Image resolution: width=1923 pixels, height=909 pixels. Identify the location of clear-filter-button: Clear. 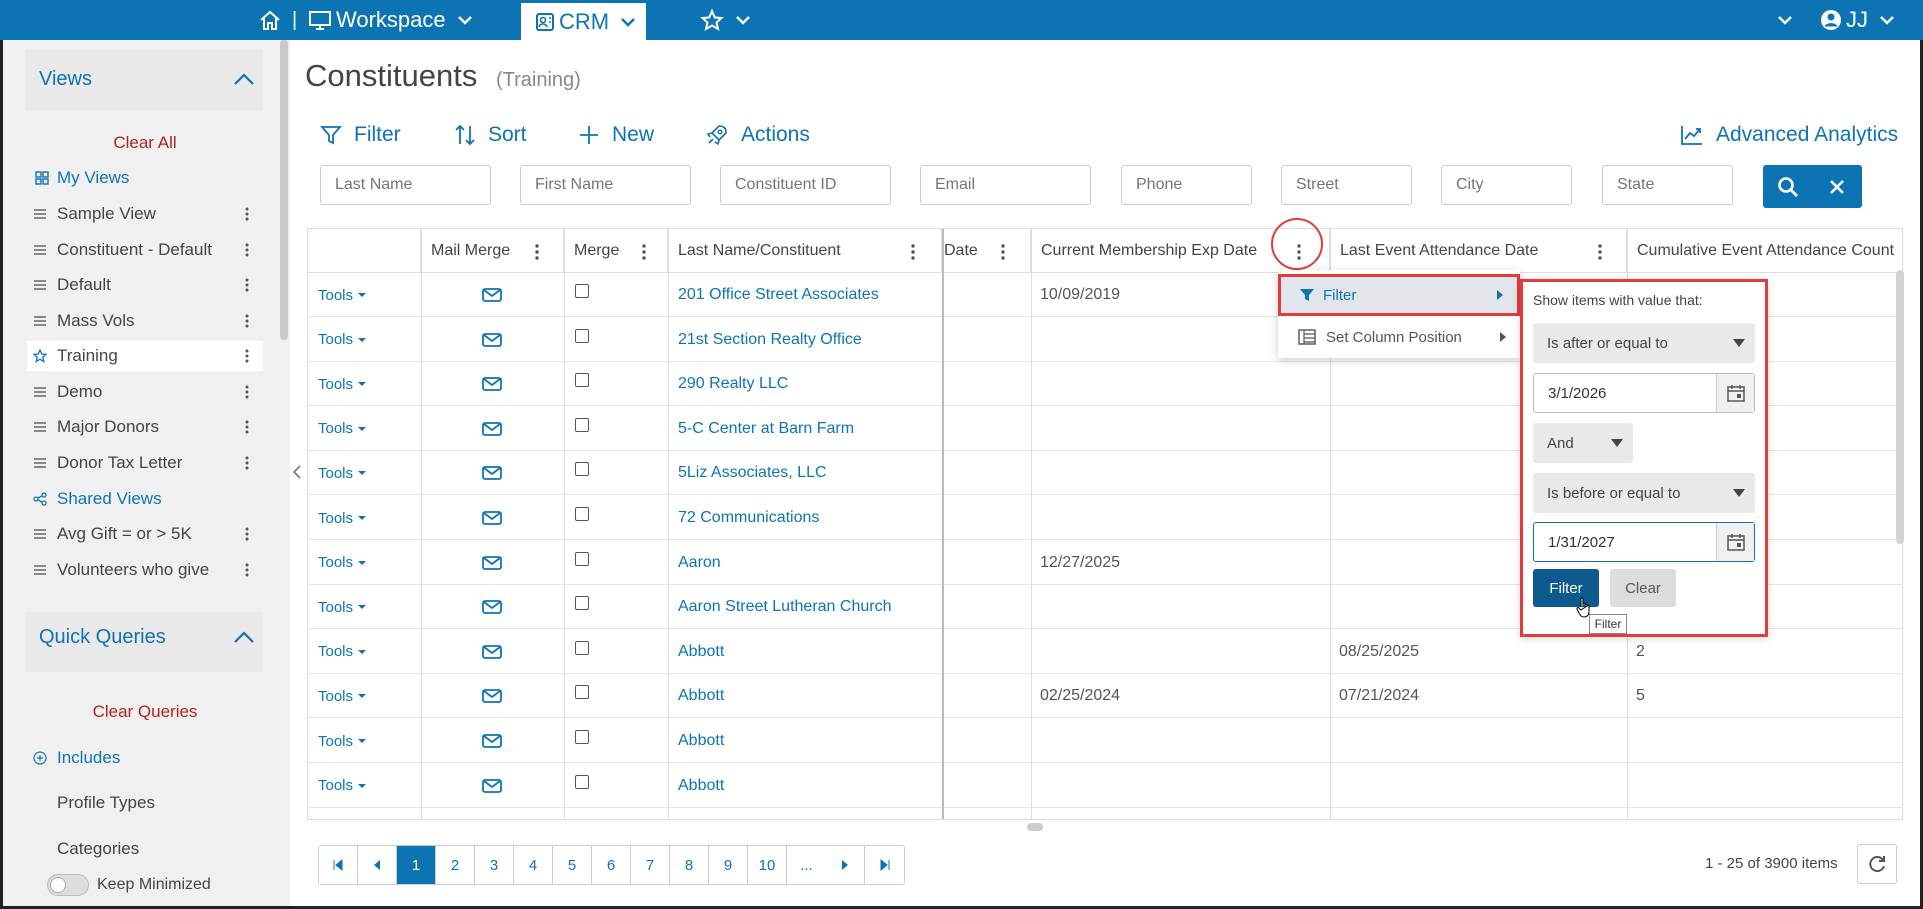
(1643, 588).